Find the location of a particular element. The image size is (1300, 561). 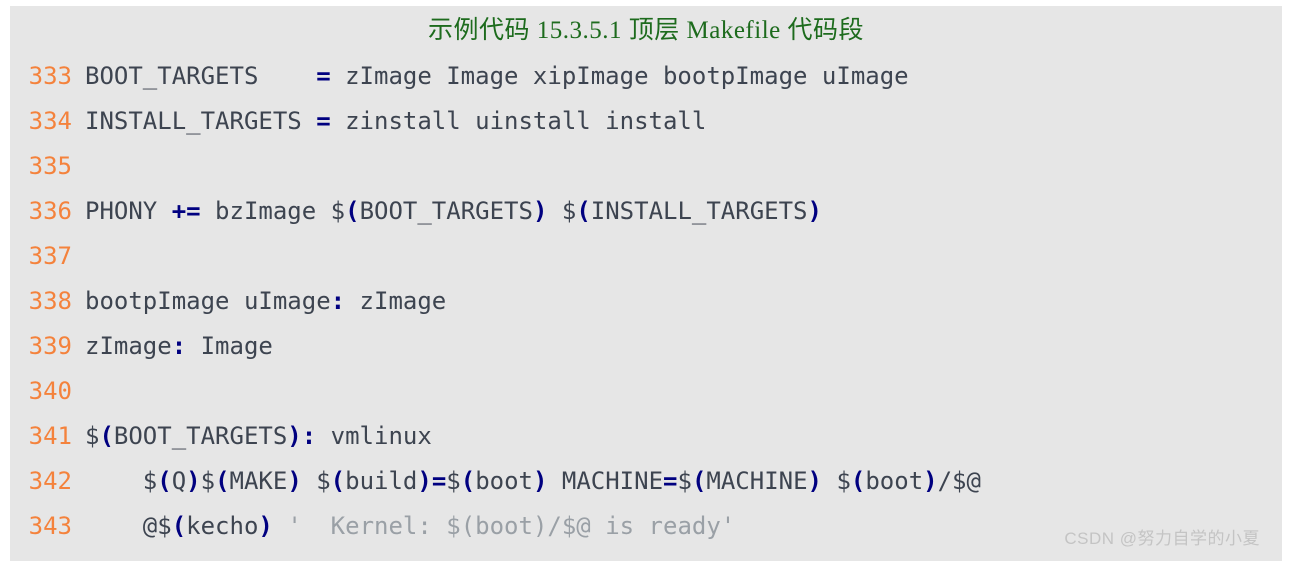

line-number: 335 is located at coordinates (50, 166).